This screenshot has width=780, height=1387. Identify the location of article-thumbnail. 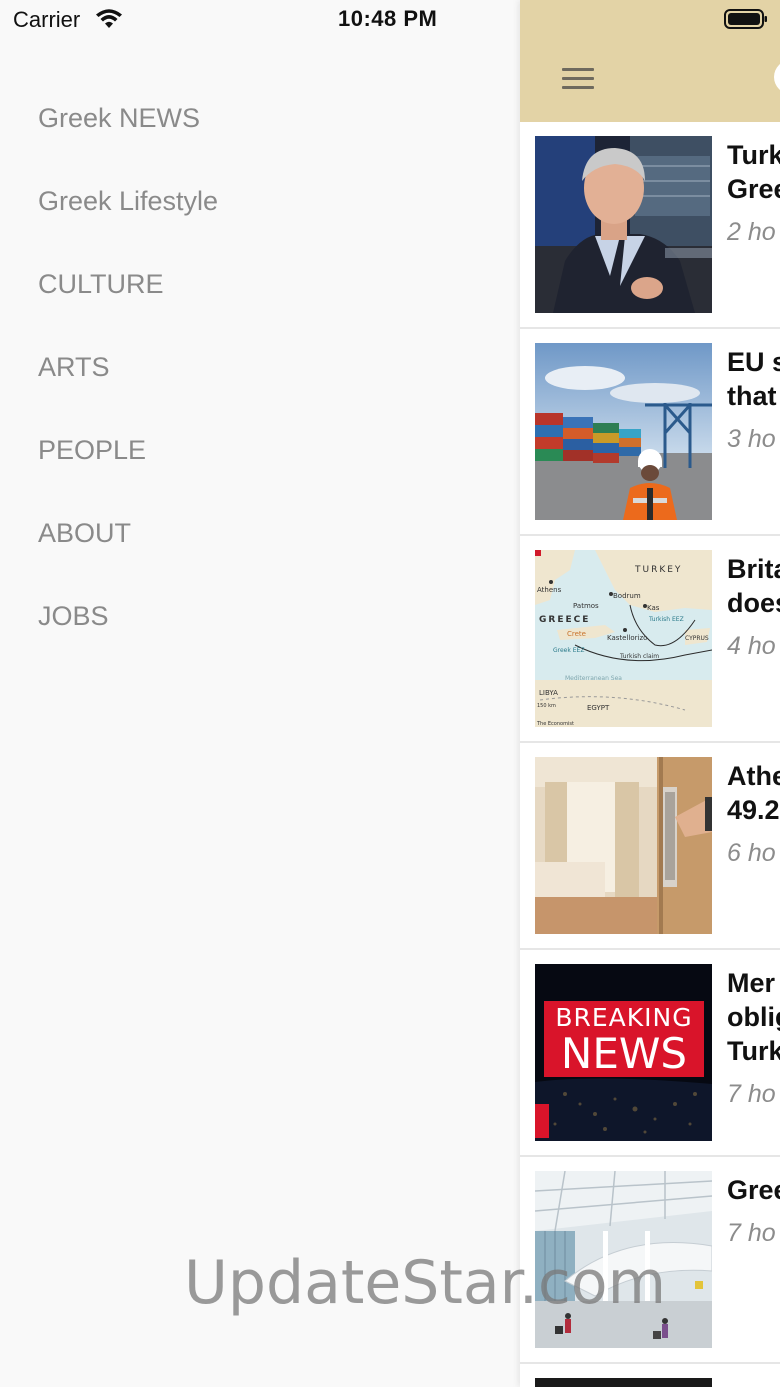
(623, 1382).